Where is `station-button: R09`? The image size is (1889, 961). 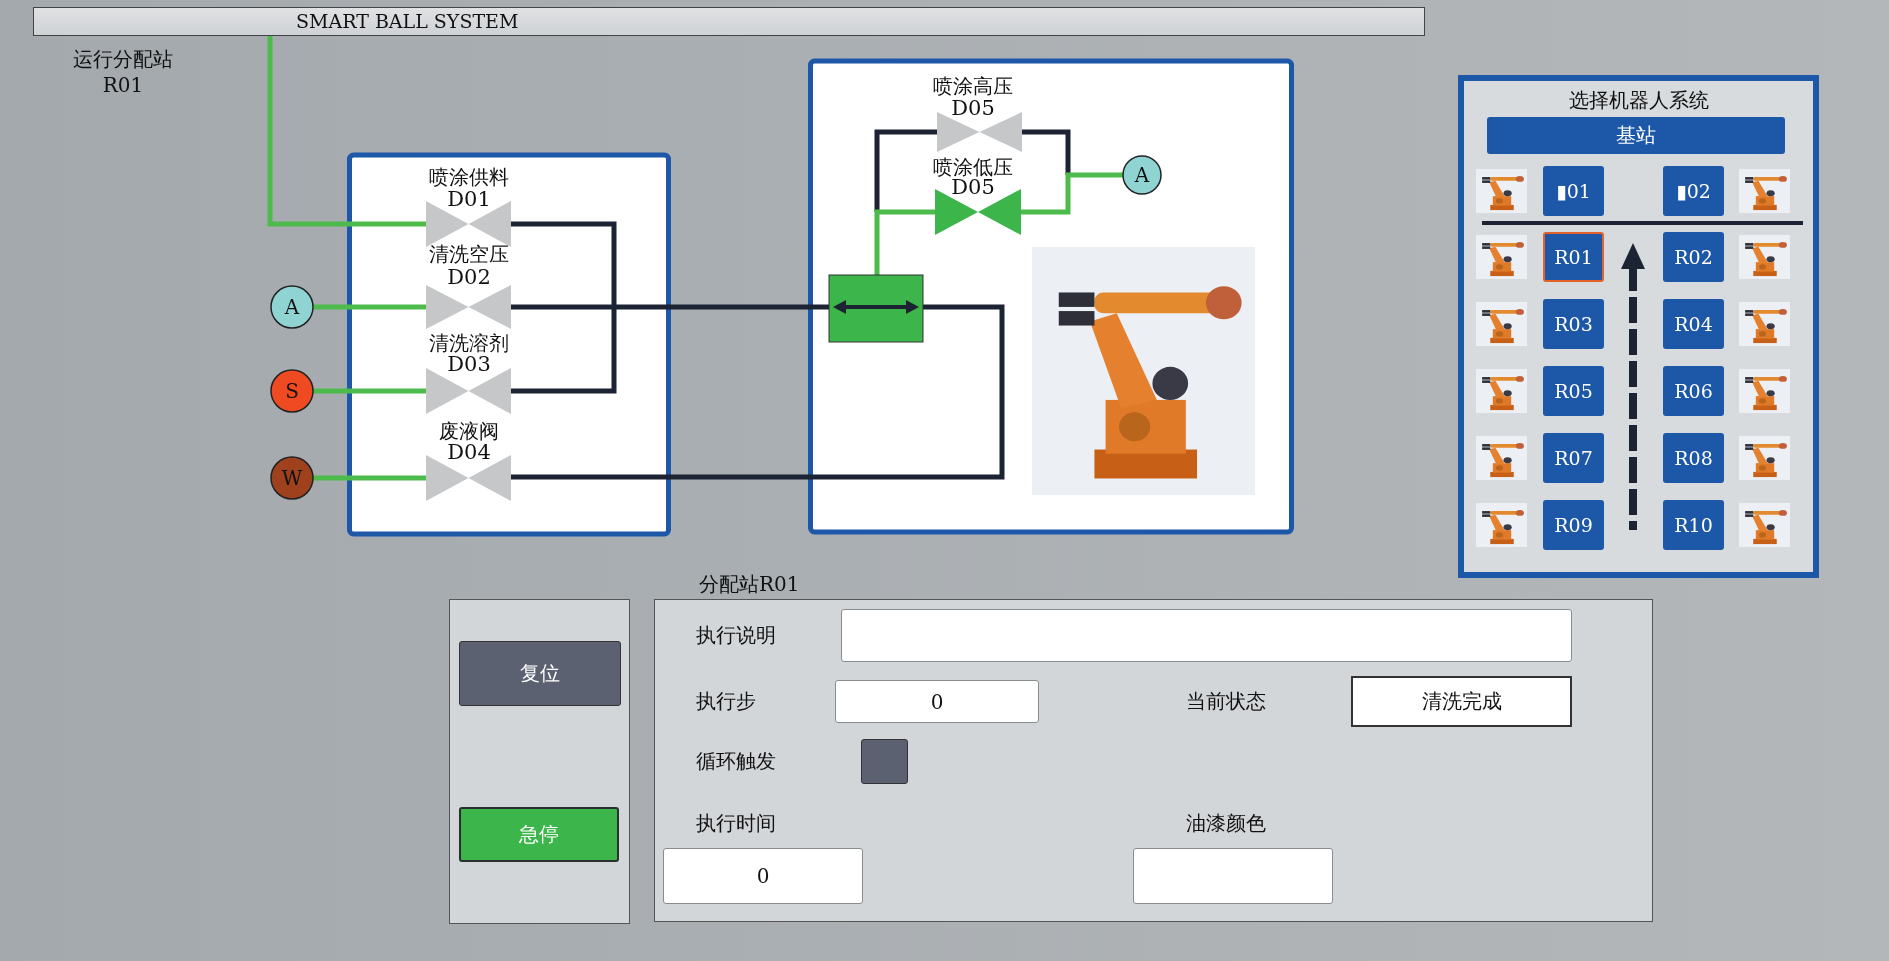
station-button: R09 is located at coordinates (1573, 525).